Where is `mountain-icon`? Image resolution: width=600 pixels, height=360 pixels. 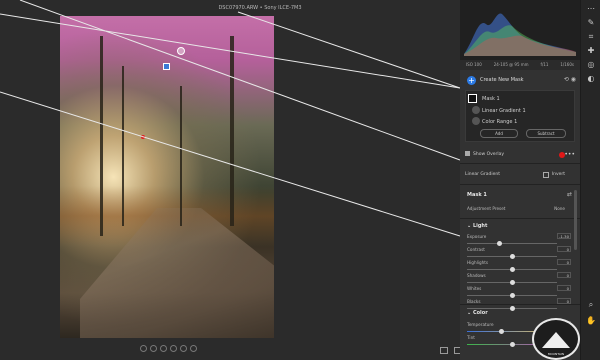 mountain-icon is located at coordinates (556, 340).